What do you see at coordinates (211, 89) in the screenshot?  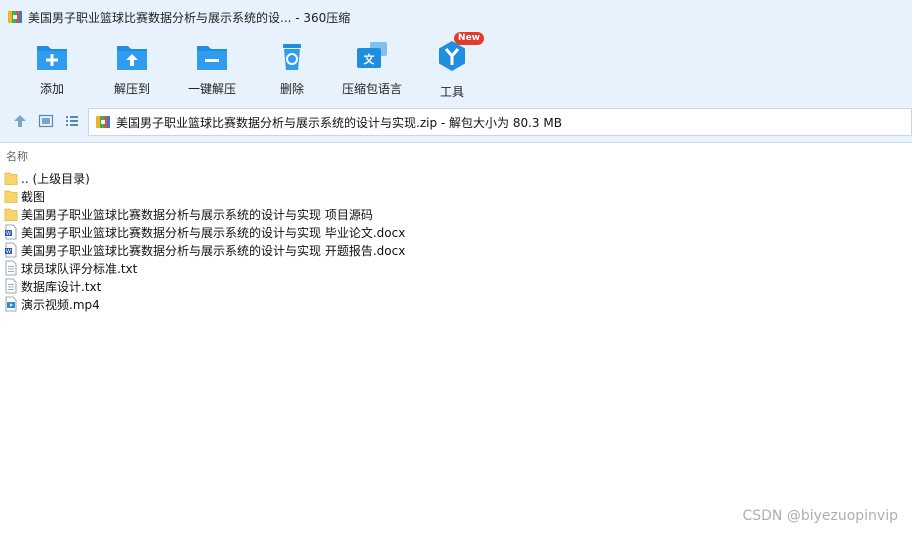 I see `one-click-extract-label: 一键解压` at bounding box center [211, 89].